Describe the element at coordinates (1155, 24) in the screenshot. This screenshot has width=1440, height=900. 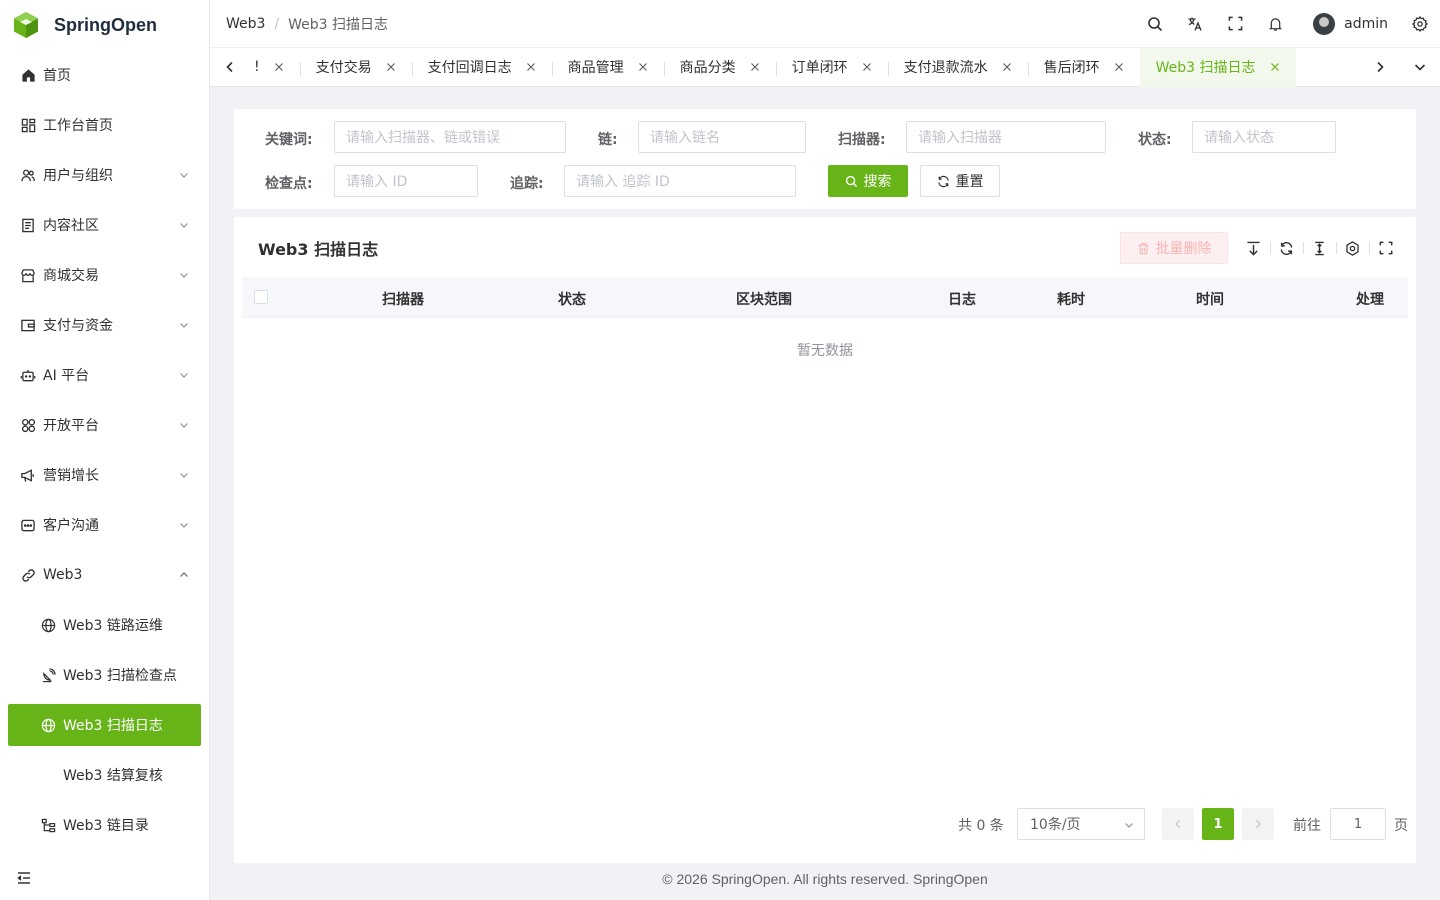
I see `search-button` at that location.